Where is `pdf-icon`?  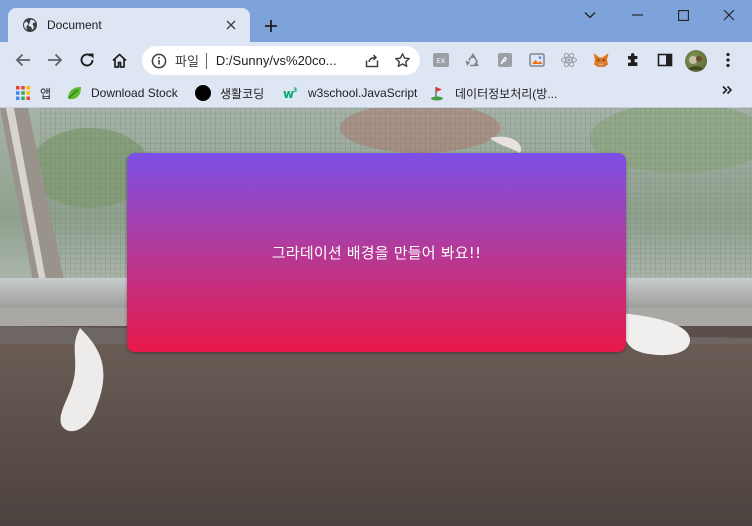
pdf-icon is located at coordinates (505, 60).